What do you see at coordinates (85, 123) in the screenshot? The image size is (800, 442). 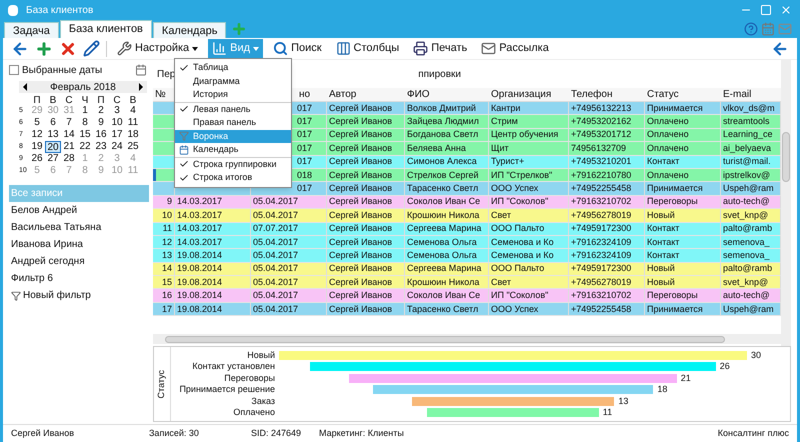 I see `calendar-day: 8` at bounding box center [85, 123].